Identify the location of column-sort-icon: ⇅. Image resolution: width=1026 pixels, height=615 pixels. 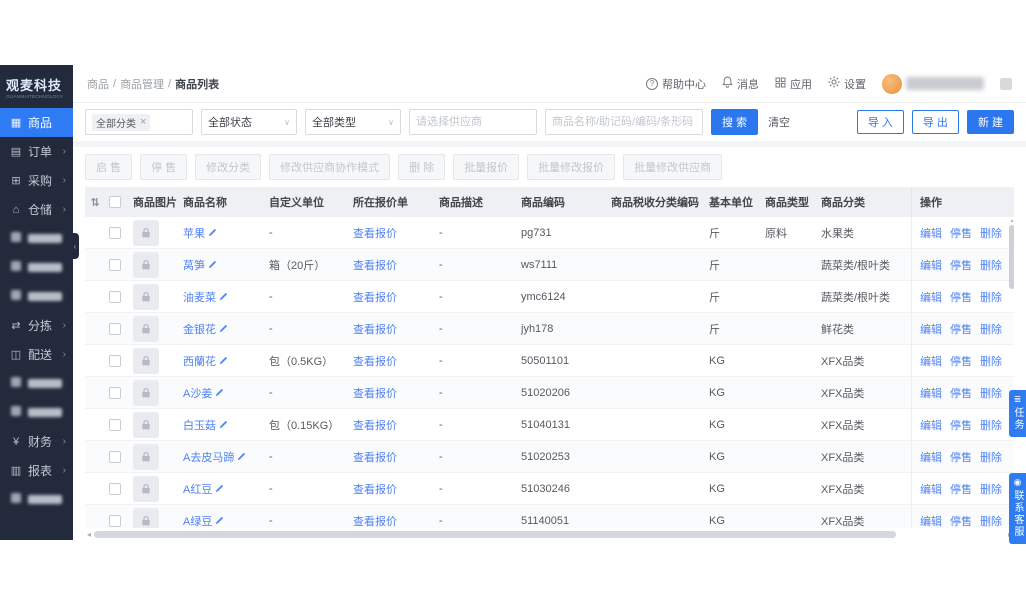
(96, 202).